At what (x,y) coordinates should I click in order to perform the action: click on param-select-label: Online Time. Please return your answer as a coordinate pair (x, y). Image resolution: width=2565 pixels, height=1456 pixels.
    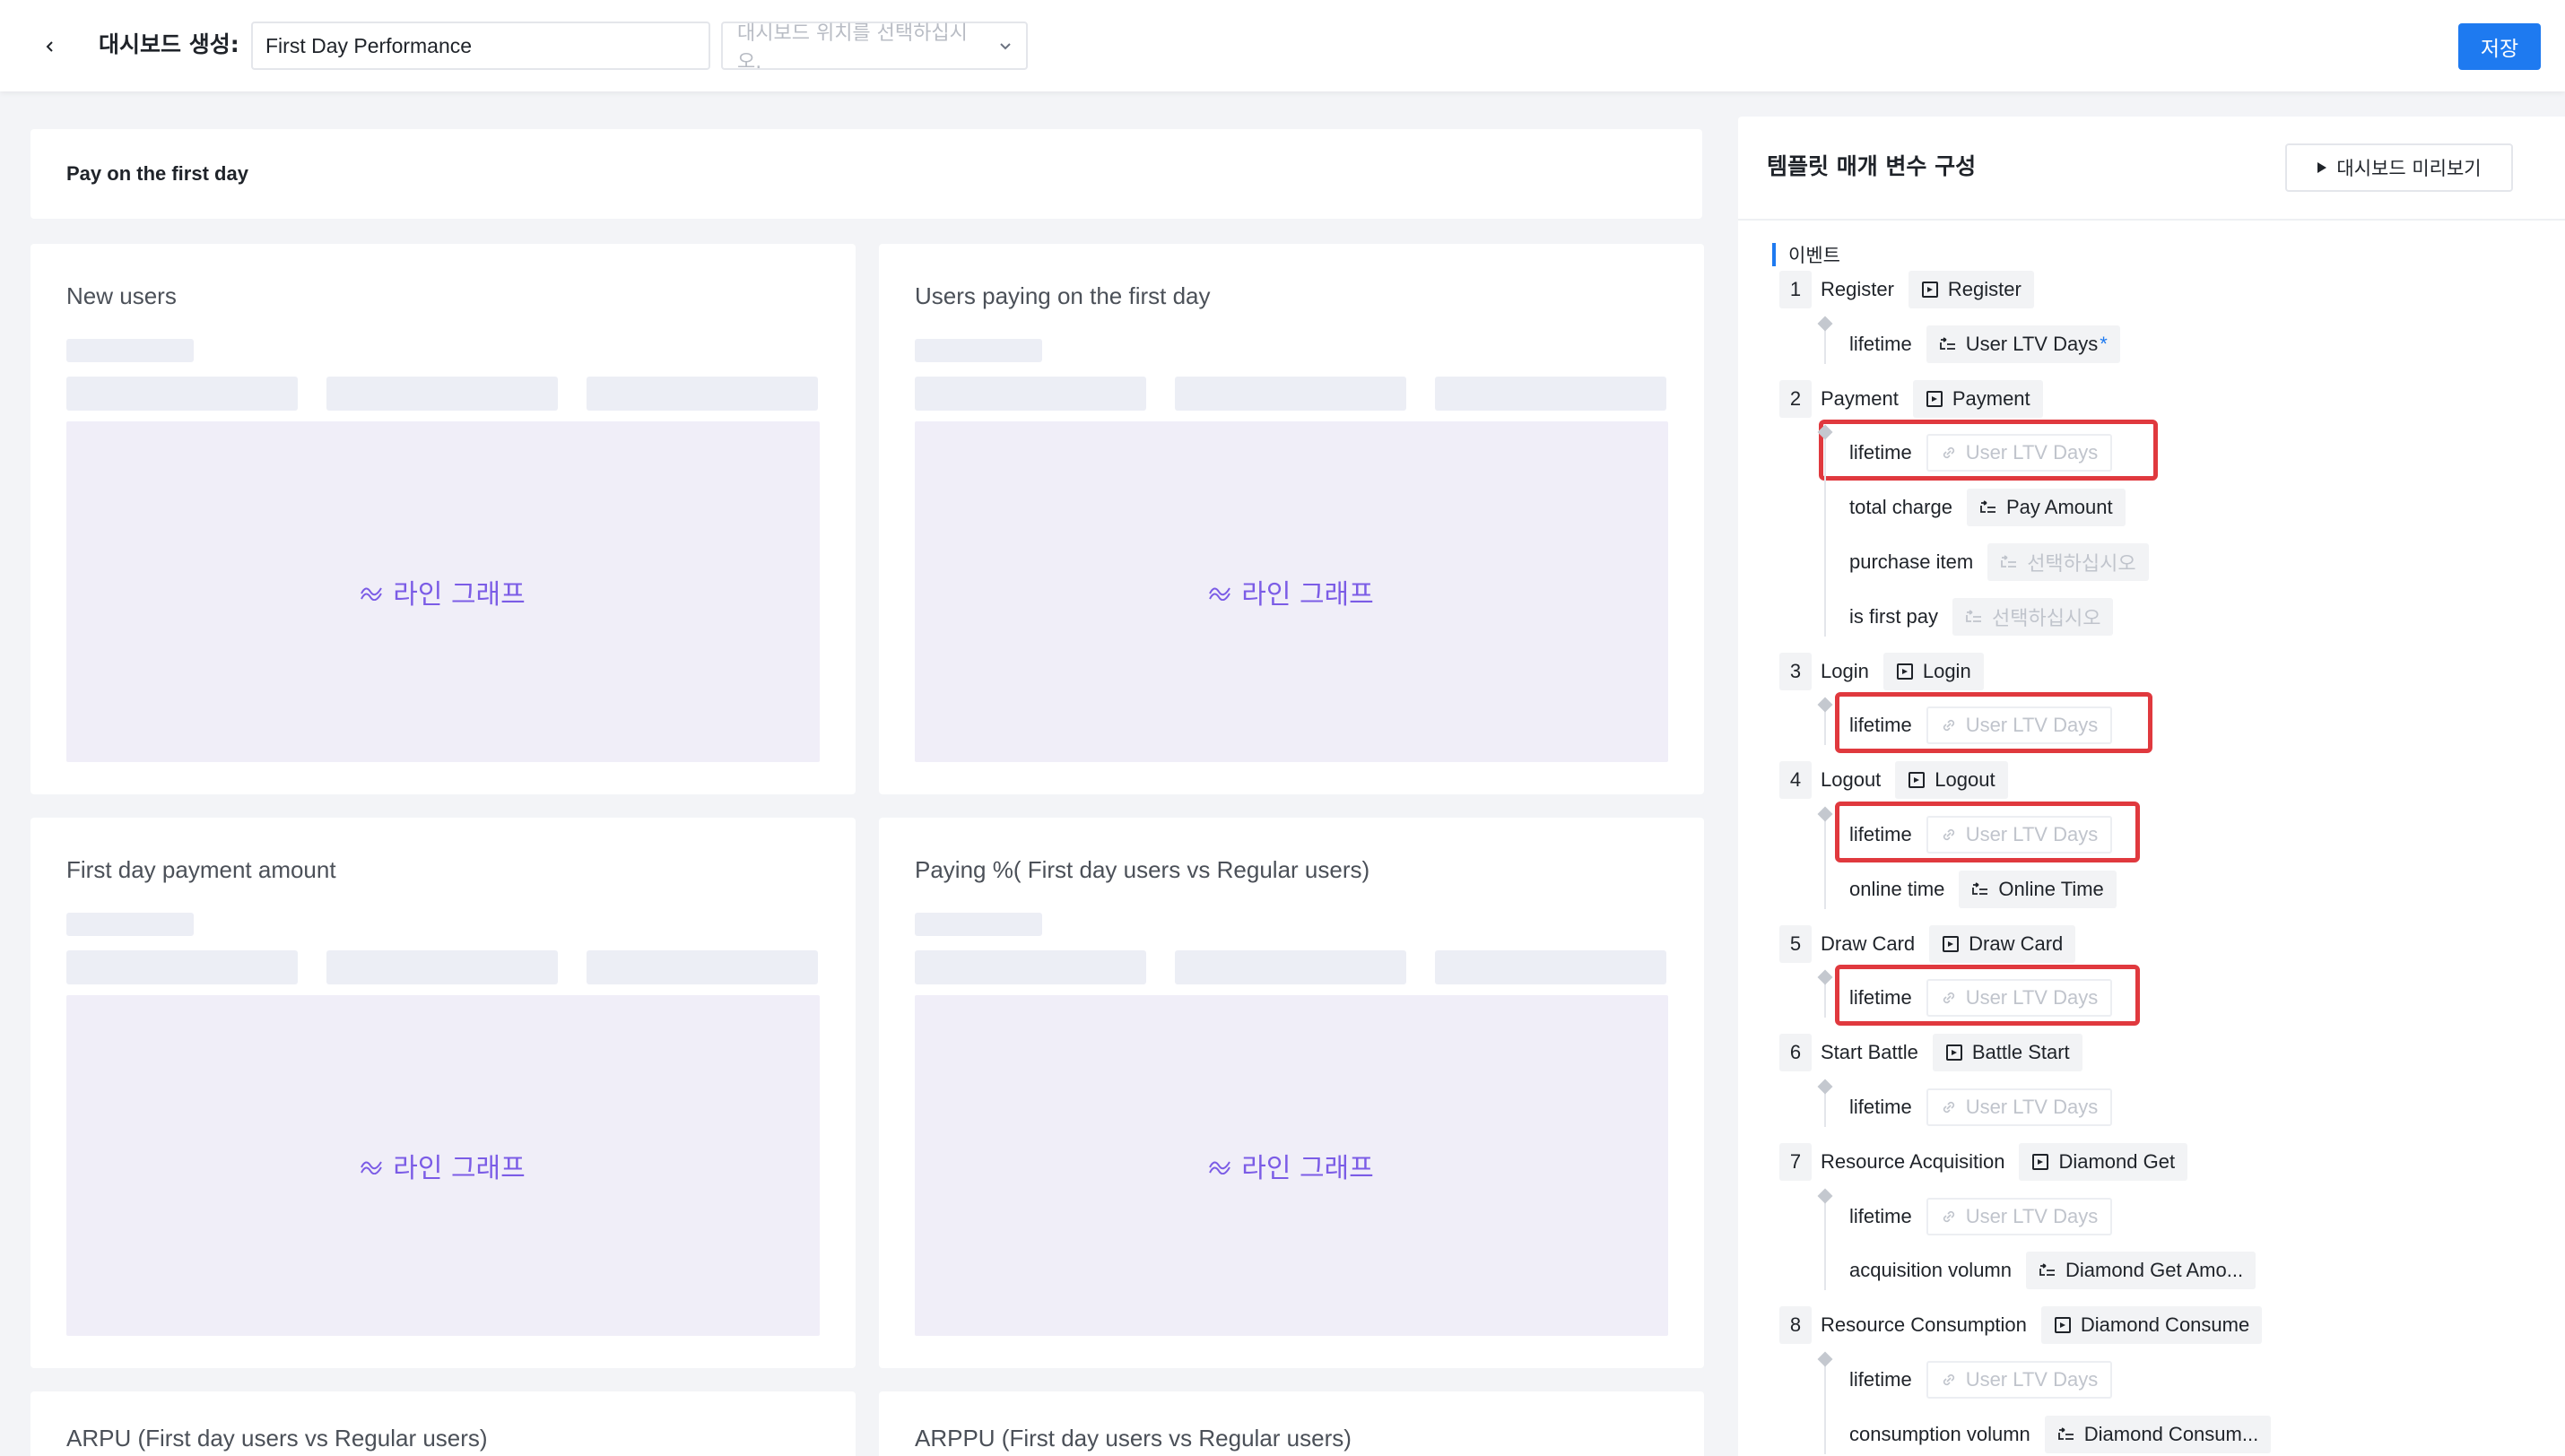
    Looking at the image, I should click on (2051, 889).